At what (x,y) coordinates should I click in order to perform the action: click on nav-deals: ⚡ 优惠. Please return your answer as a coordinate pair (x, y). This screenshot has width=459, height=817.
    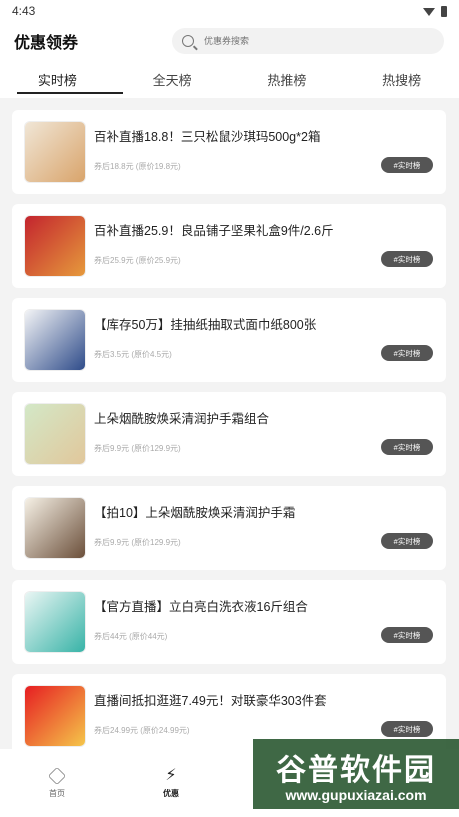
    Looking at the image, I should click on (171, 783).